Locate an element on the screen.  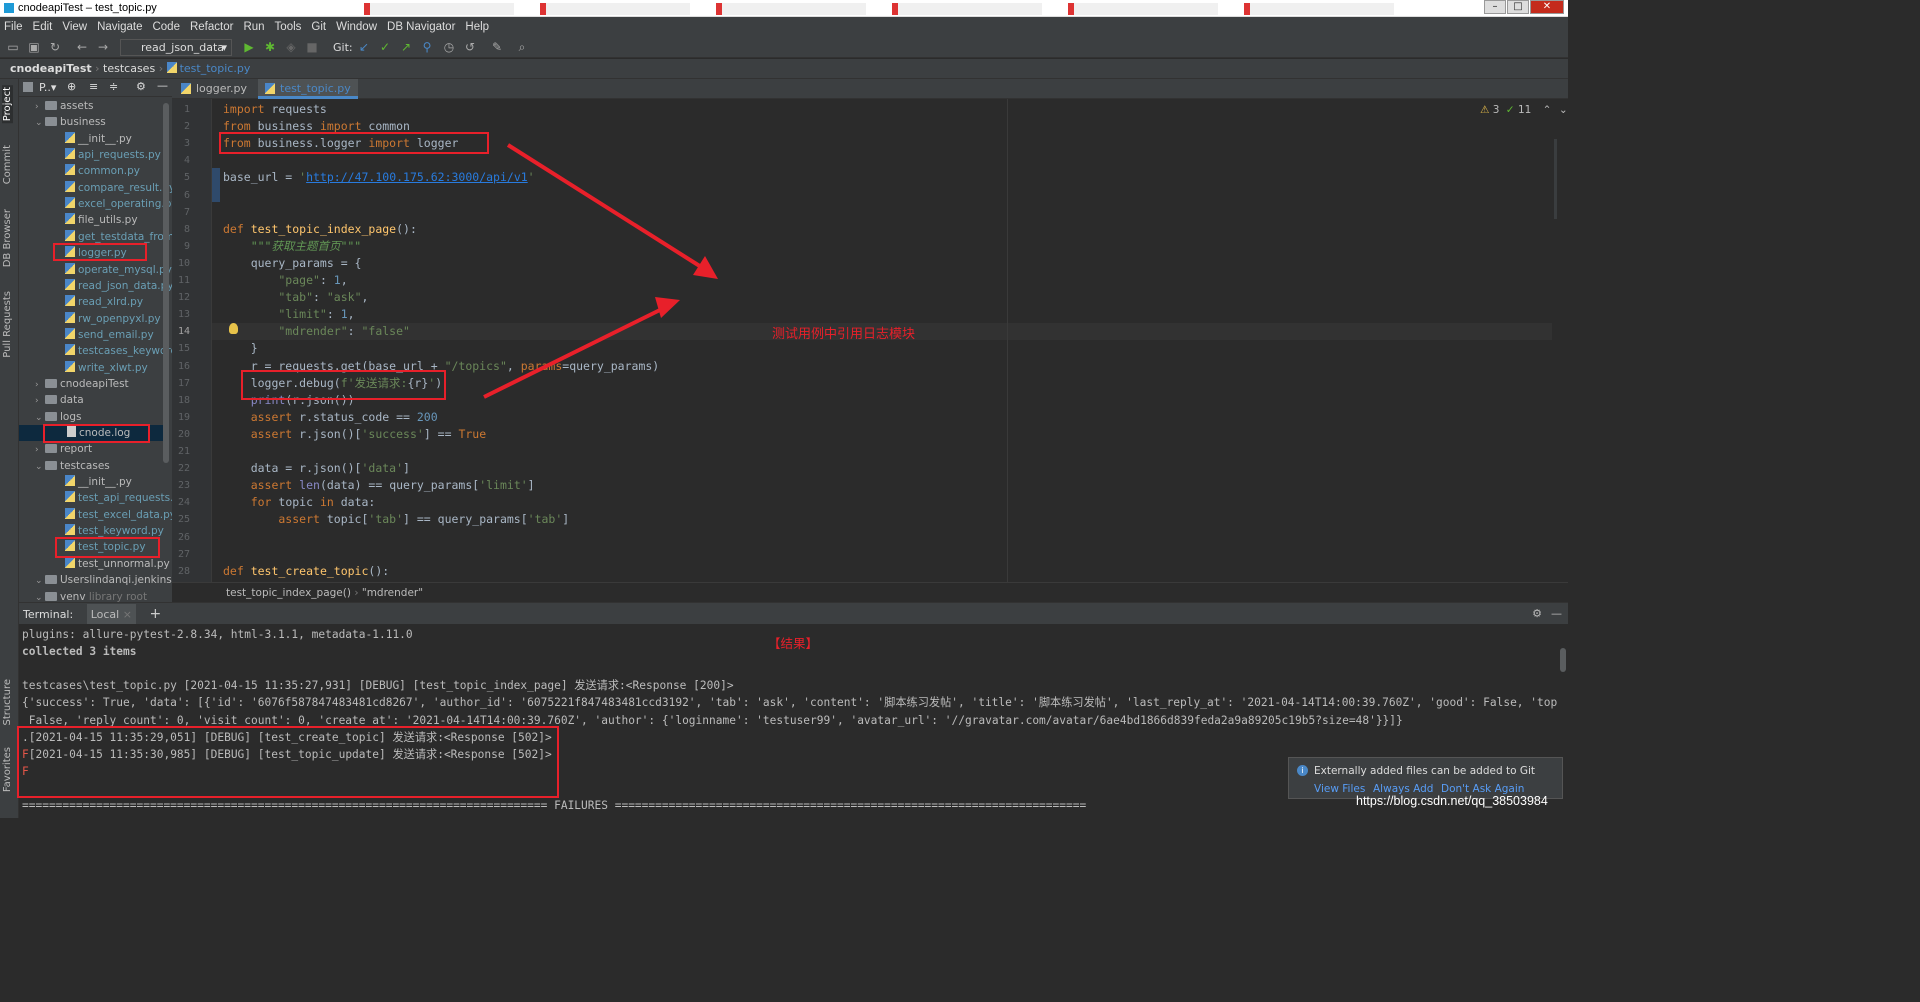
terminal-tab-local: Local × is located at coordinates (111, 615).